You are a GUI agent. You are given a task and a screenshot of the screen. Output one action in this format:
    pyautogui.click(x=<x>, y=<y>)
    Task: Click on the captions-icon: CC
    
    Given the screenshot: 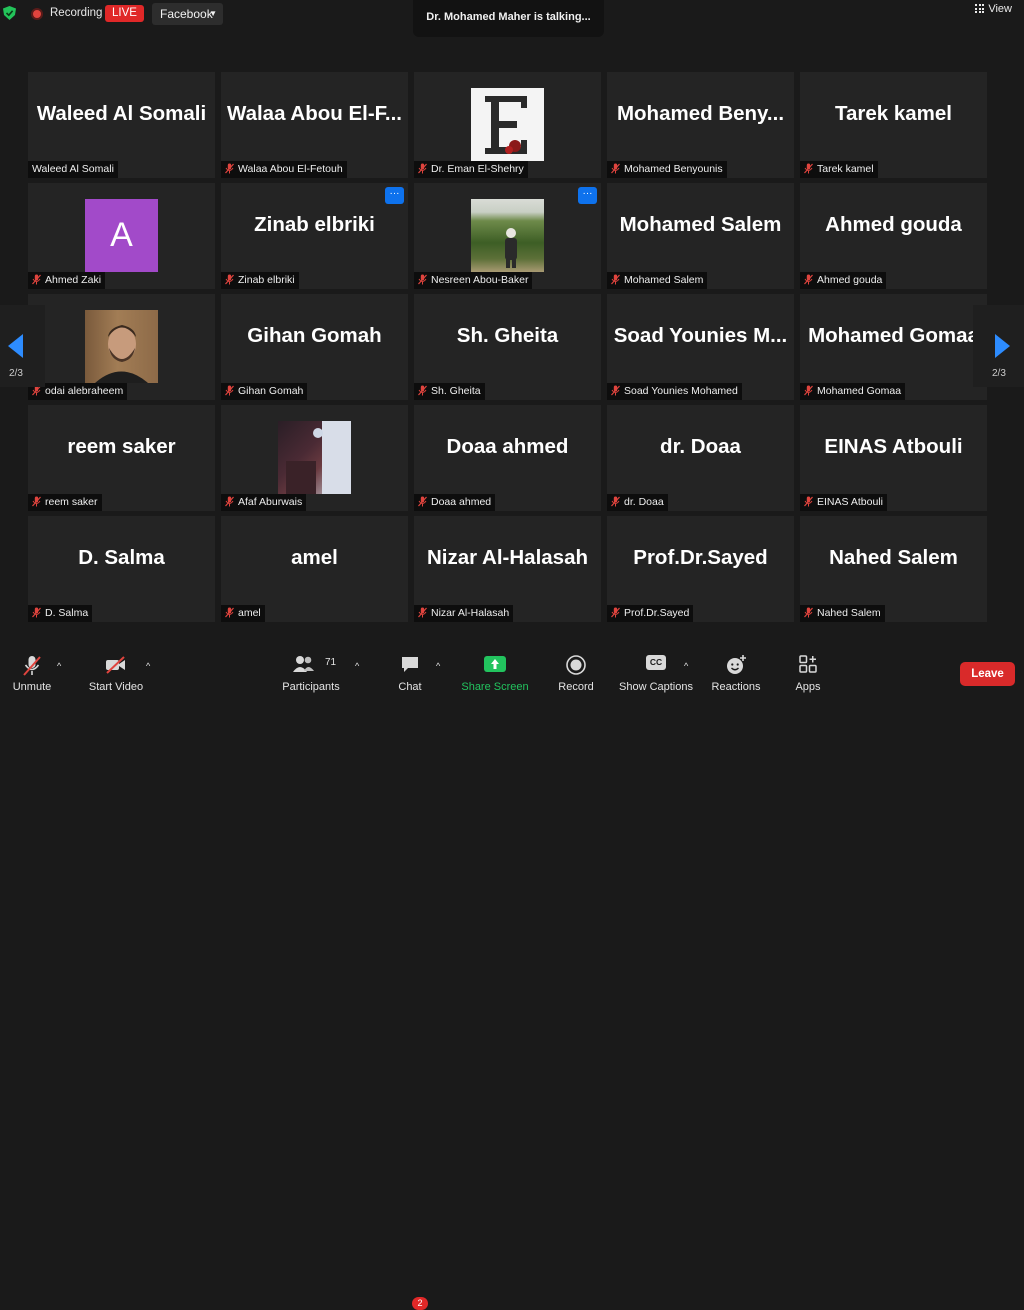 What is the action you would take?
    pyautogui.click(x=656, y=662)
    